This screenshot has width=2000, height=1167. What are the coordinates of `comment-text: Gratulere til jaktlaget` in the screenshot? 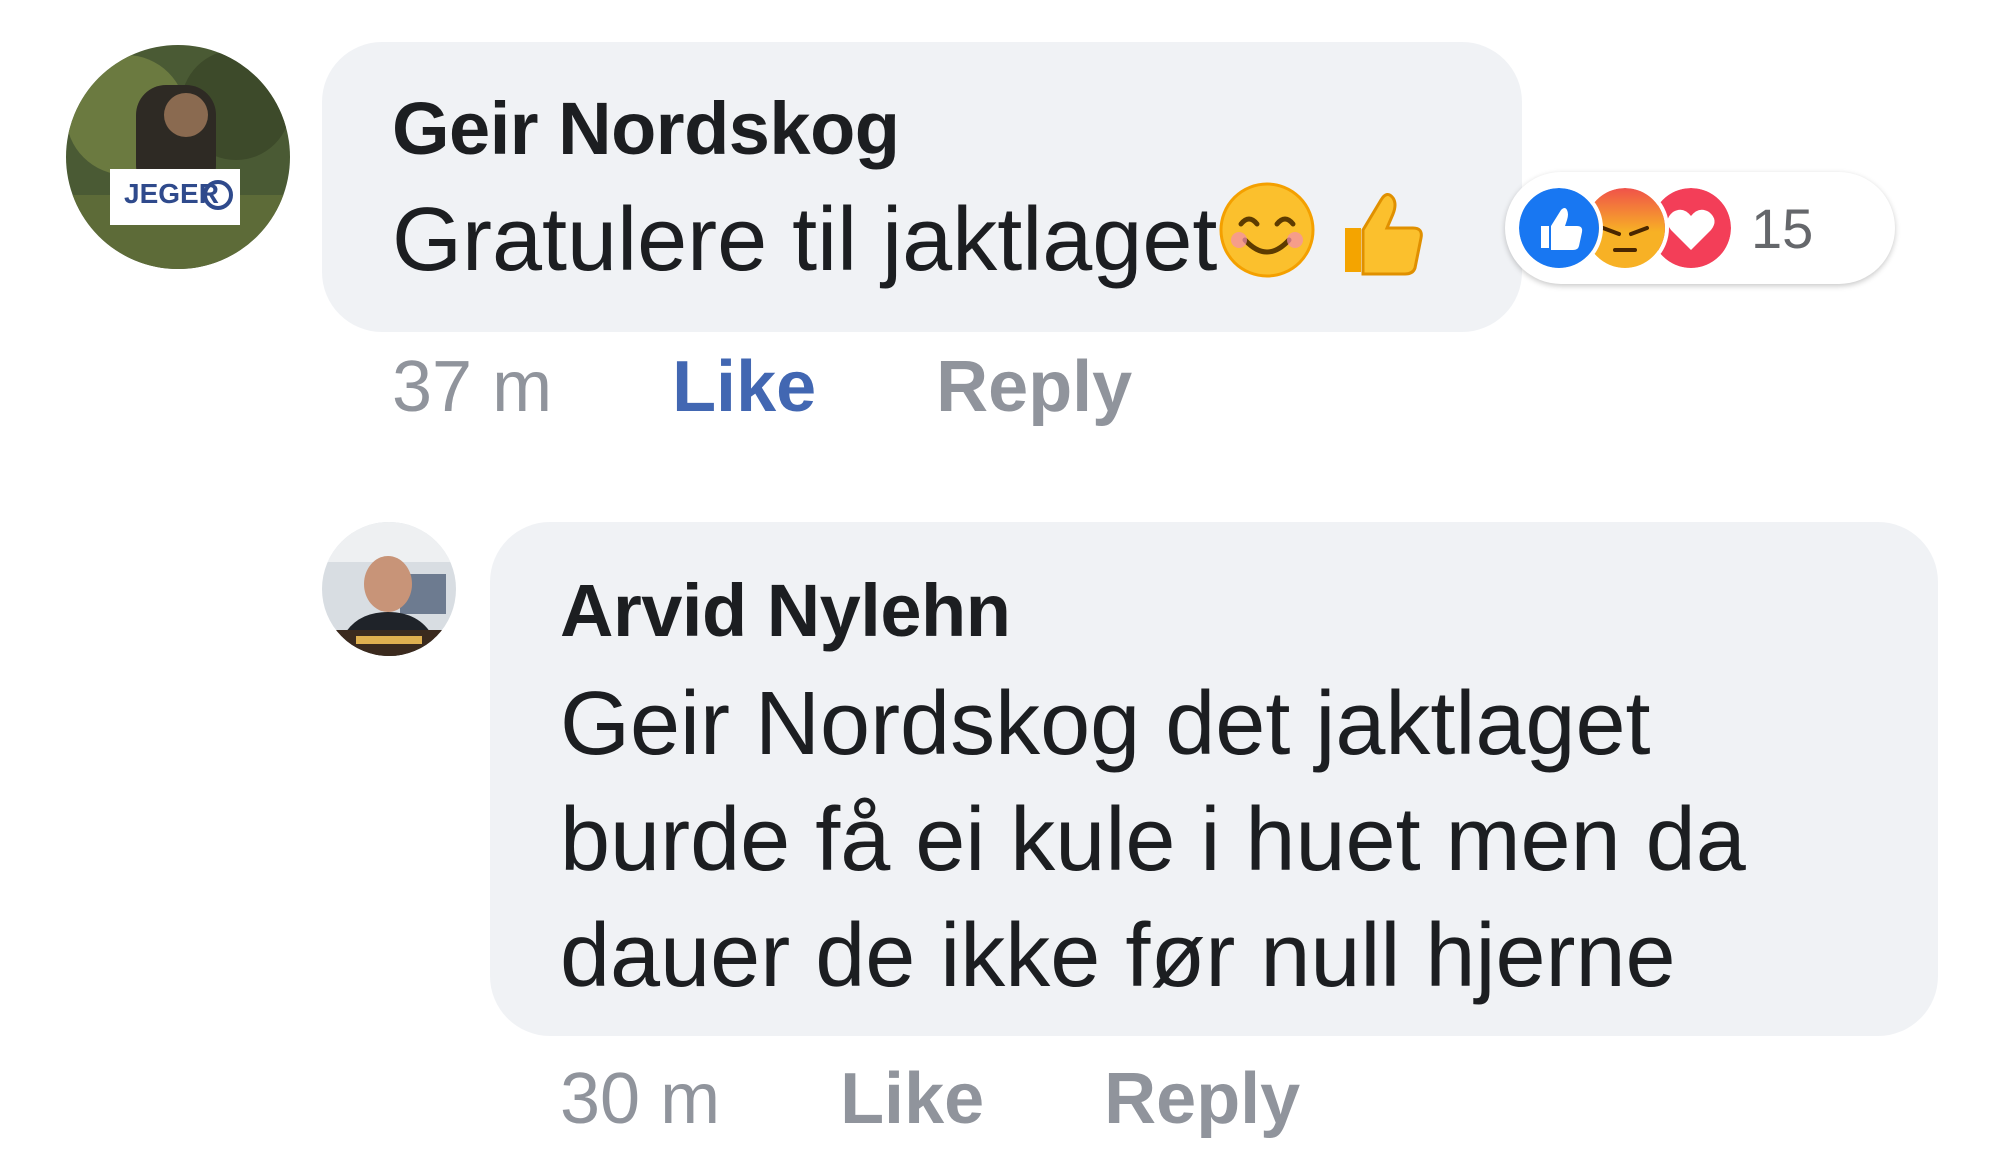 It's located at (805, 240).